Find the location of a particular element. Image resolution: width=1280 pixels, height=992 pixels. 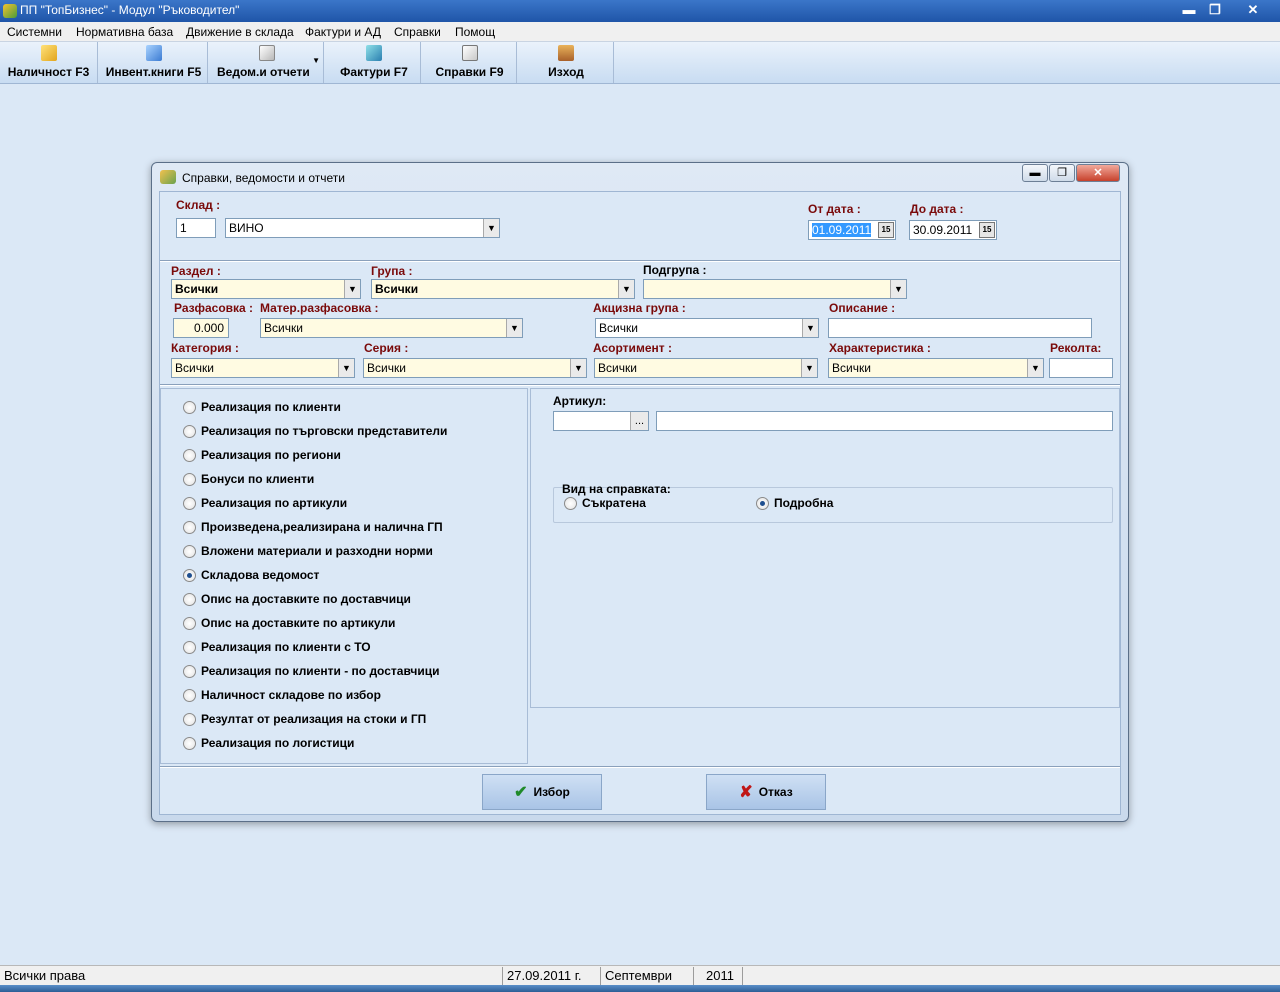

section-select: Всички ▼ is located at coordinates (266, 289).